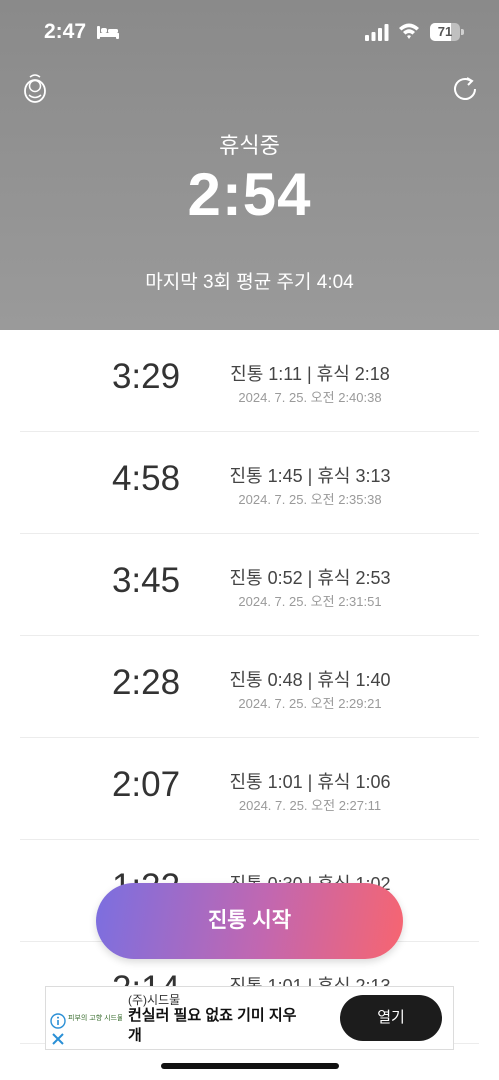 This screenshot has width=499, height=1080. I want to click on record-detail: 진통 1:01 | 휴식 1:06, so click(310, 782).